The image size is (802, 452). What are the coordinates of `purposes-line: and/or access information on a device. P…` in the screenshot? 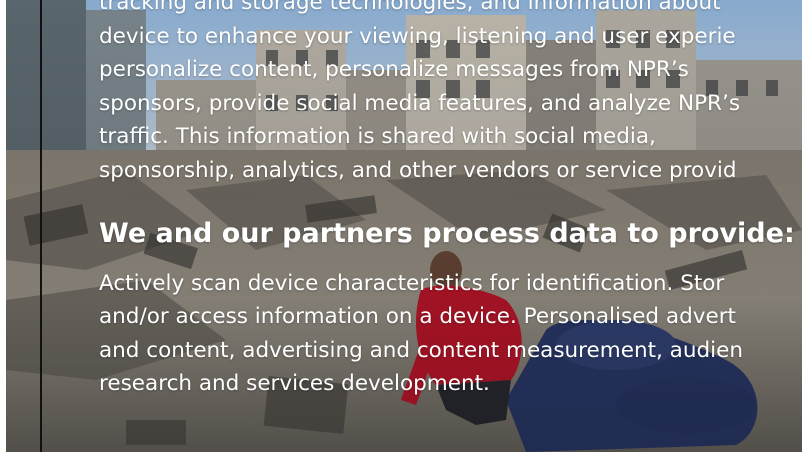 It's located at (417, 317).